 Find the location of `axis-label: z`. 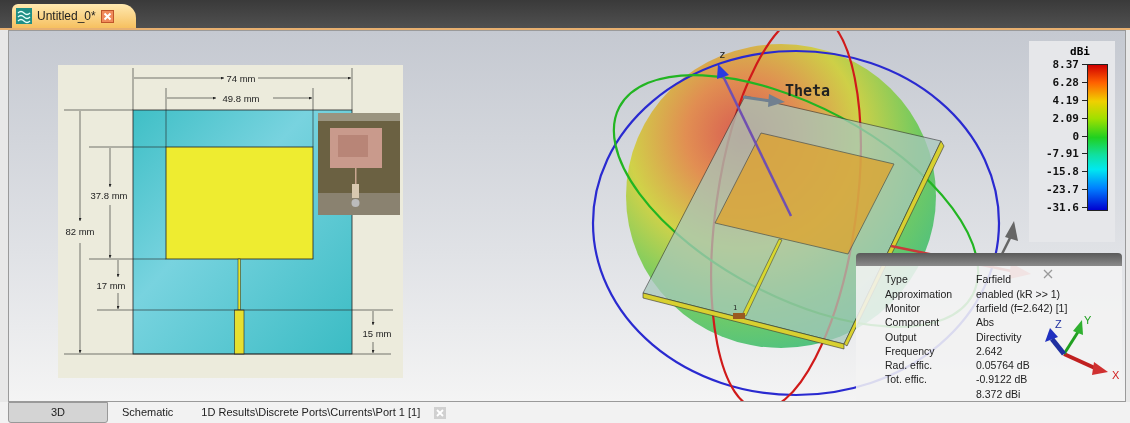

axis-label: z is located at coordinates (722, 54).